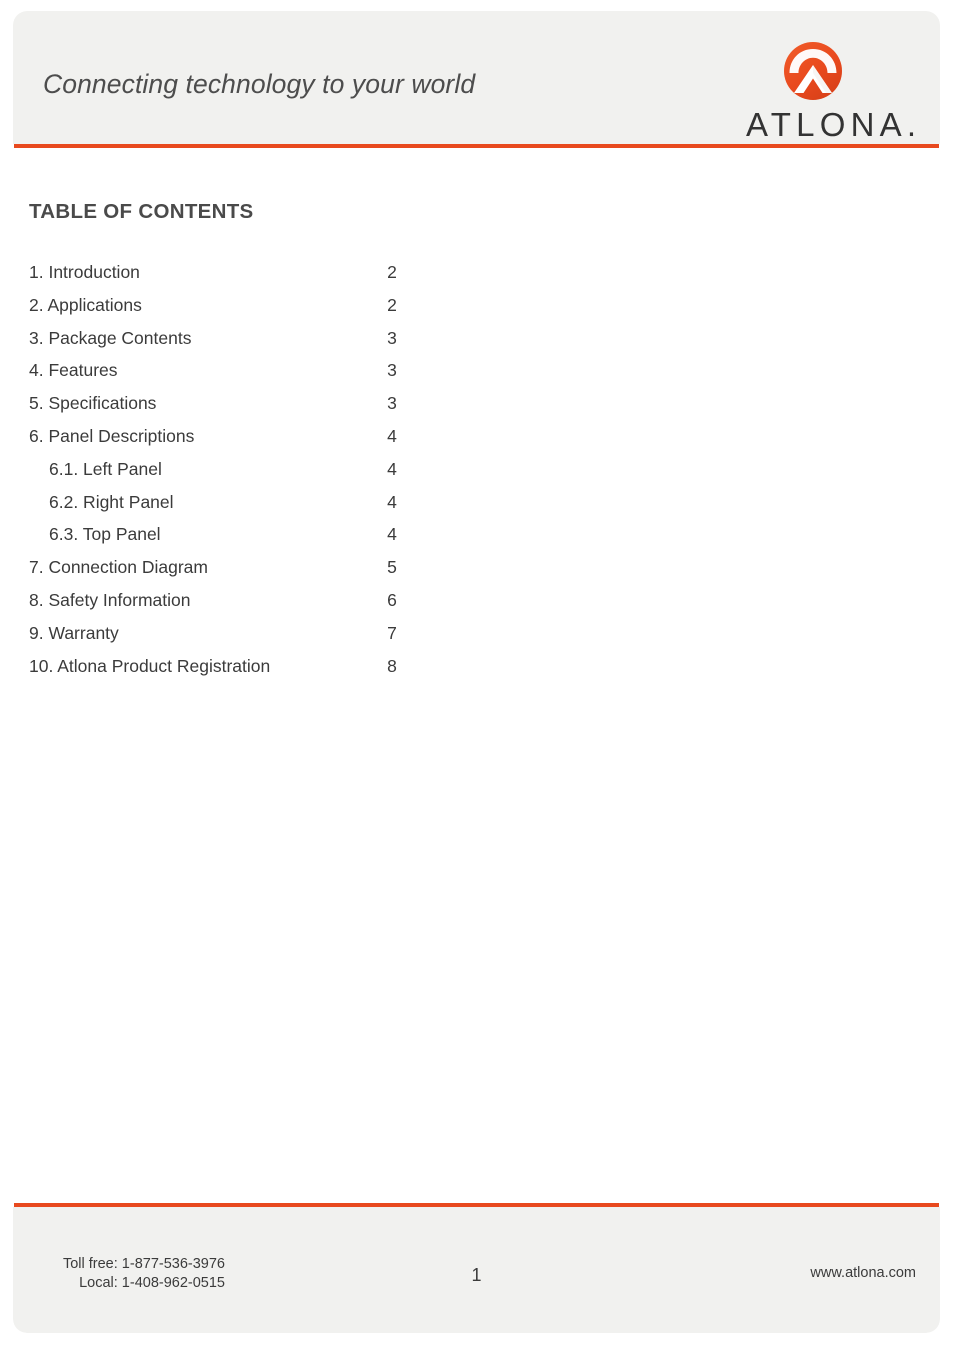 This screenshot has height=1350, width=954. I want to click on toc-entry-label: 6.3. Top Panel, so click(105, 534).